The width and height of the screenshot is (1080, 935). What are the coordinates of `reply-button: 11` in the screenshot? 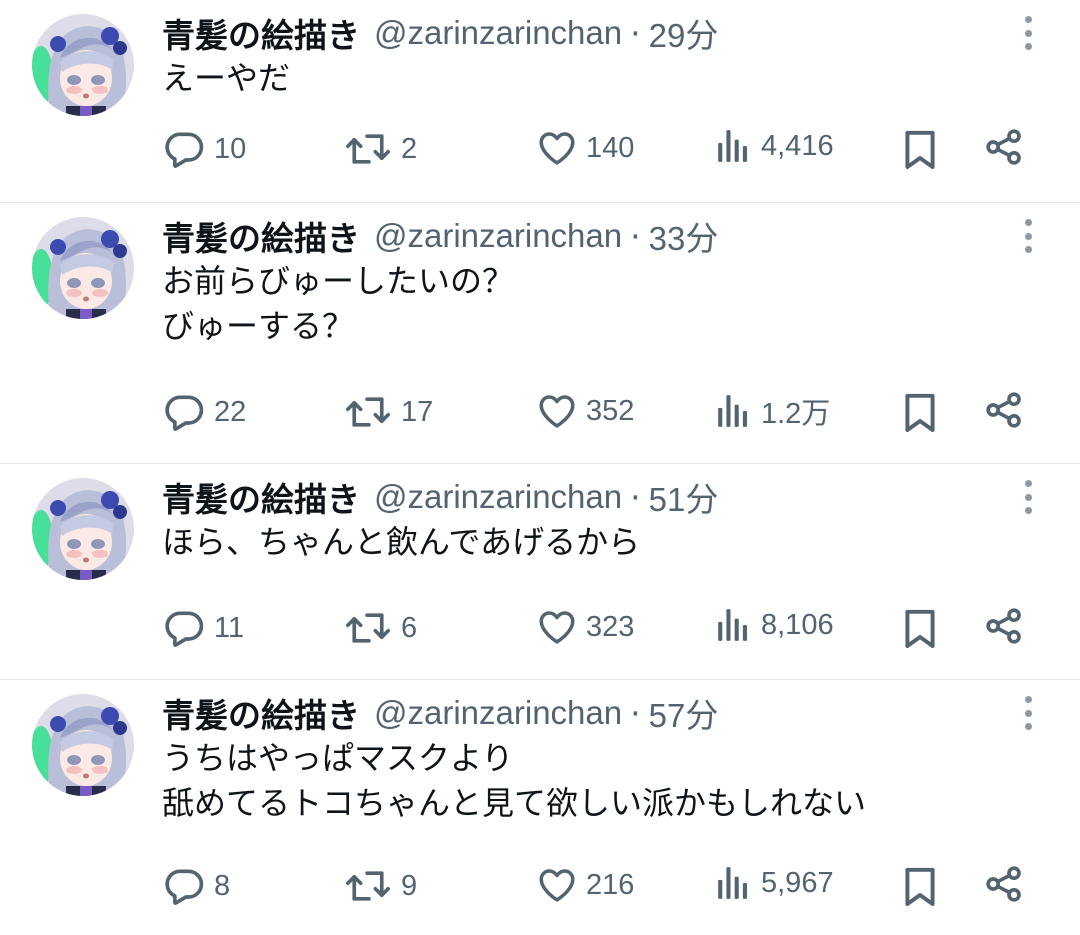 It's located at (203, 628).